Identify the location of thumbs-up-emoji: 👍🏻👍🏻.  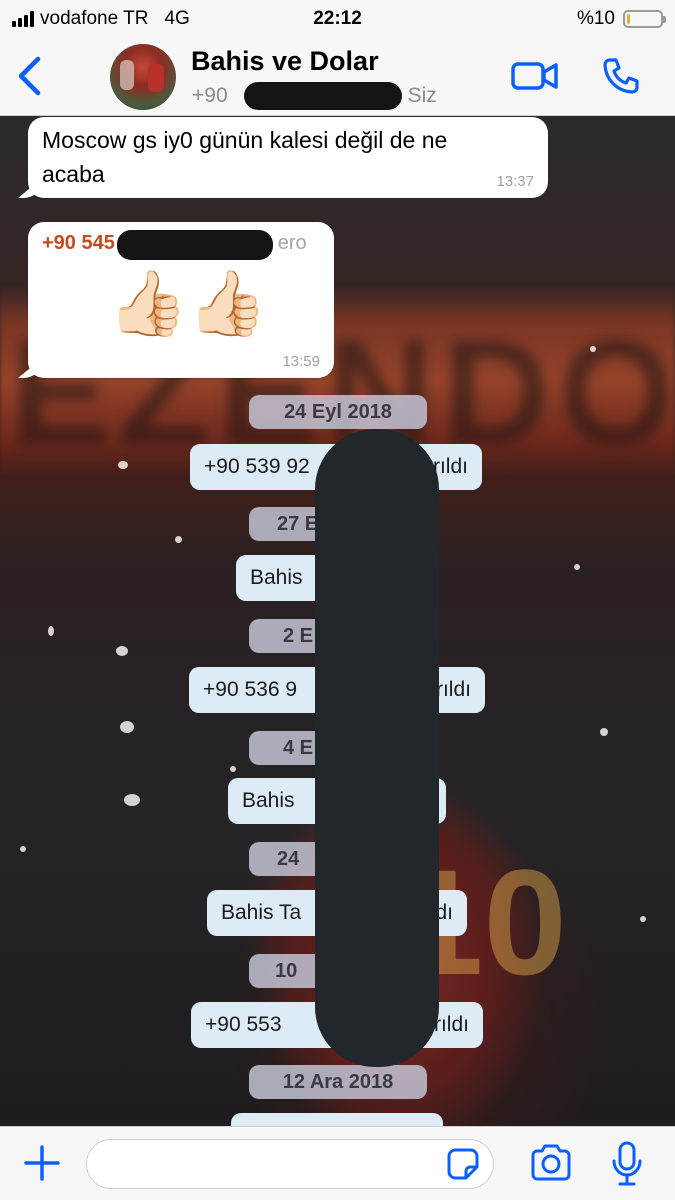
(188, 303).